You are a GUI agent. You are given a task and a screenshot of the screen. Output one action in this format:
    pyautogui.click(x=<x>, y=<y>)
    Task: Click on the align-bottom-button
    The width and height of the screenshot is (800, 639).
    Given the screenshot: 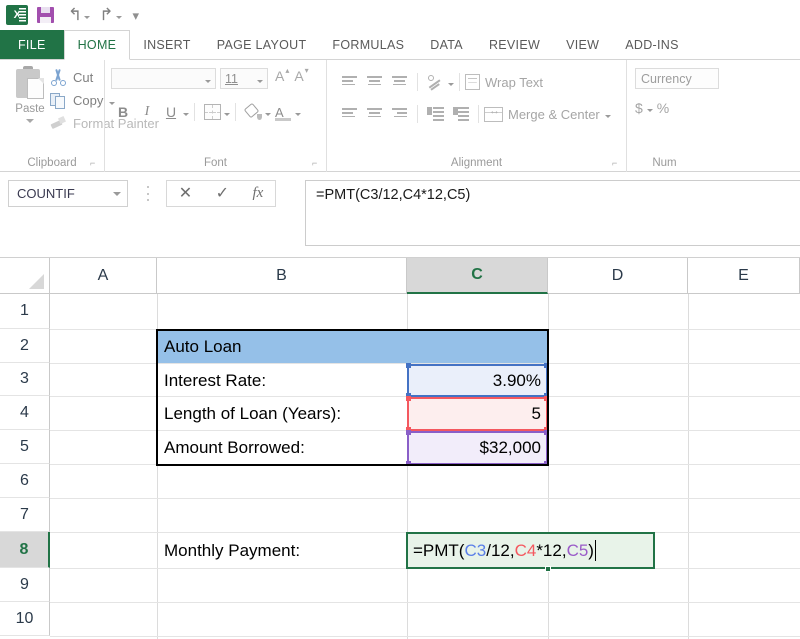 What is the action you would take?
    pyautogui.click(x=399, y=82)
    